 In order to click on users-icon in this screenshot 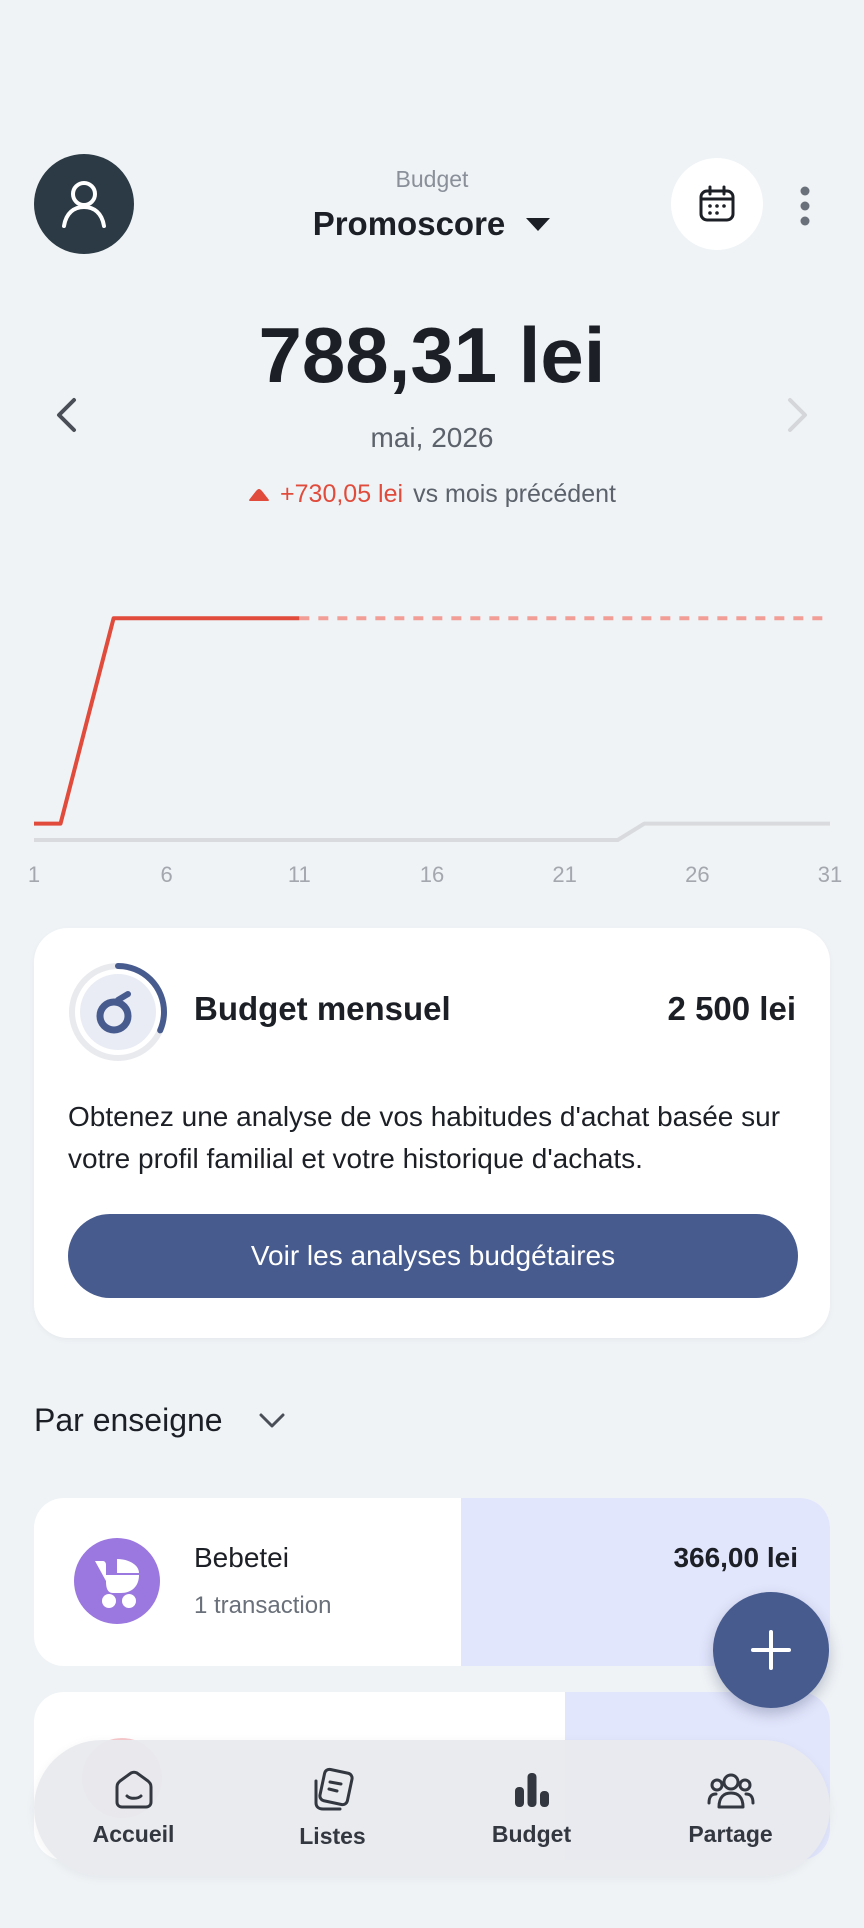, I will do `click(730, 1790)`.